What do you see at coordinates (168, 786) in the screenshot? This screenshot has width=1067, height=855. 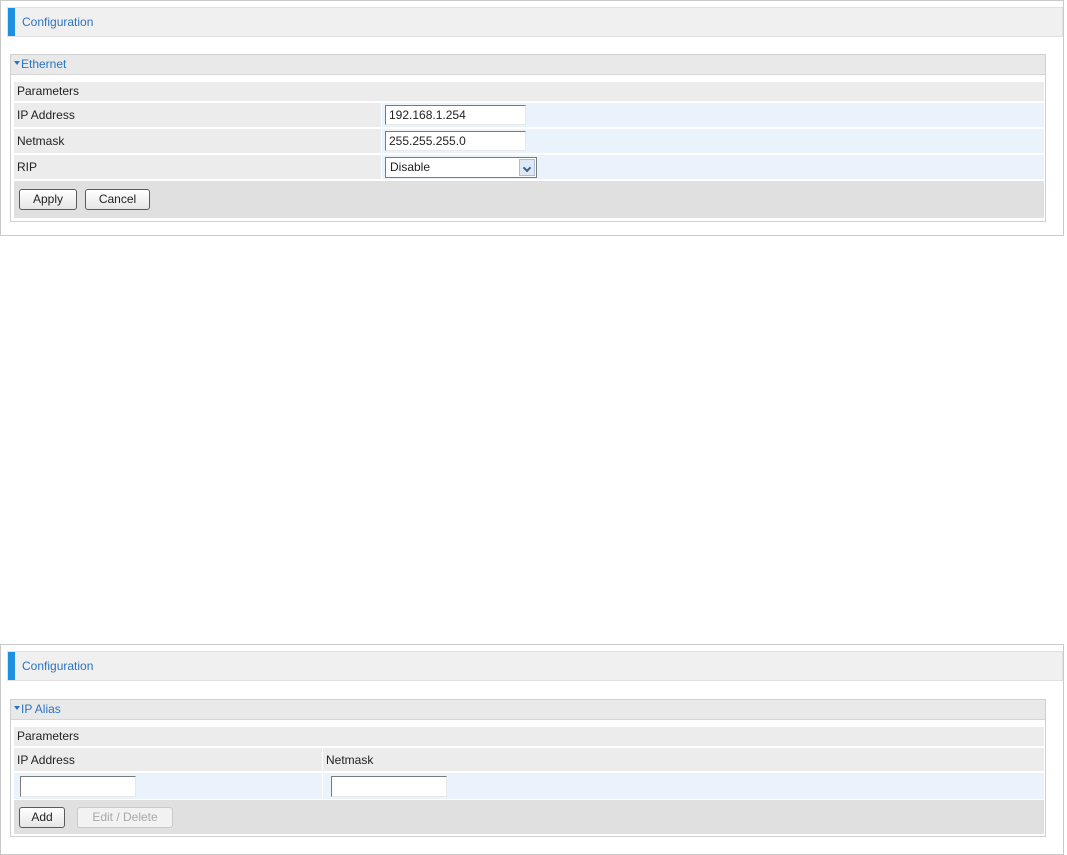 I see `ip-alias-ip-cell` at bounding box center [168, 786].